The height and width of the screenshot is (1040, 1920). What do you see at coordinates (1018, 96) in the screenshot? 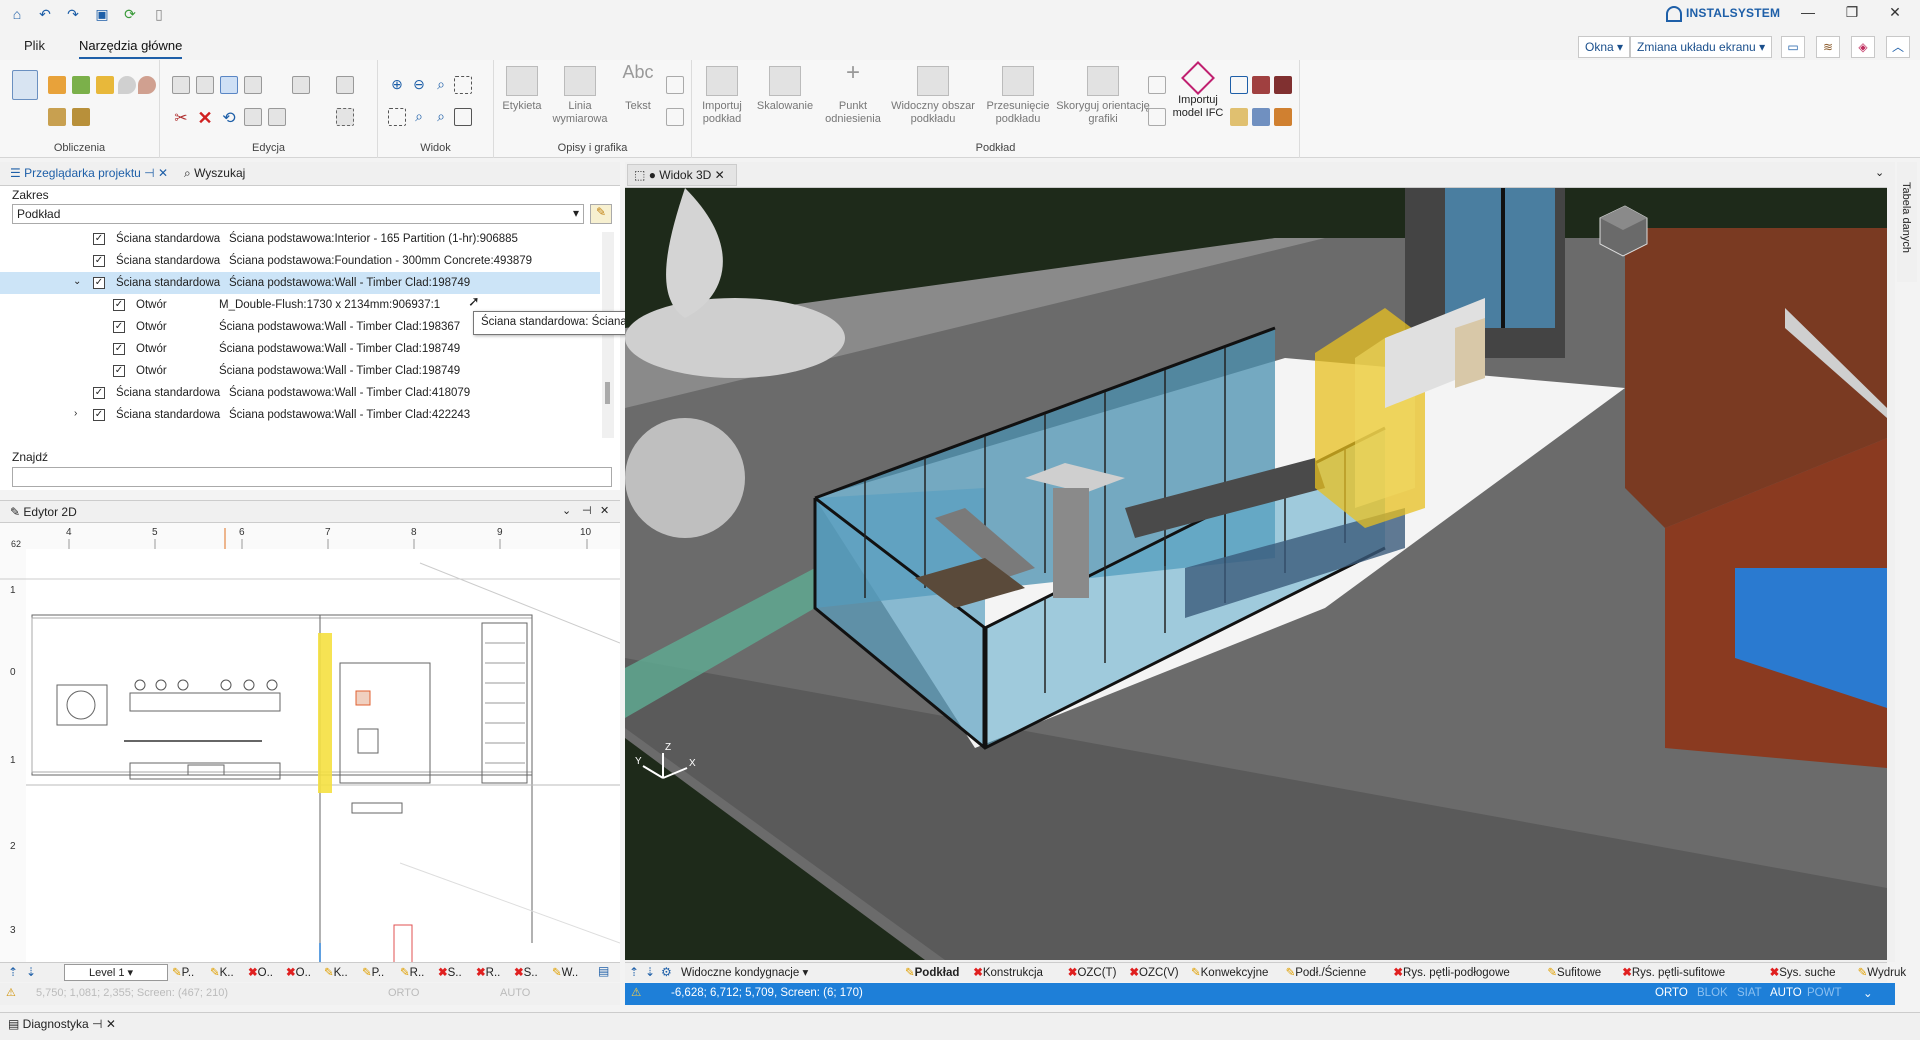
I see `przesuniecie-button: Przesunięcie podkładu` at bounding box center [1018, 96].